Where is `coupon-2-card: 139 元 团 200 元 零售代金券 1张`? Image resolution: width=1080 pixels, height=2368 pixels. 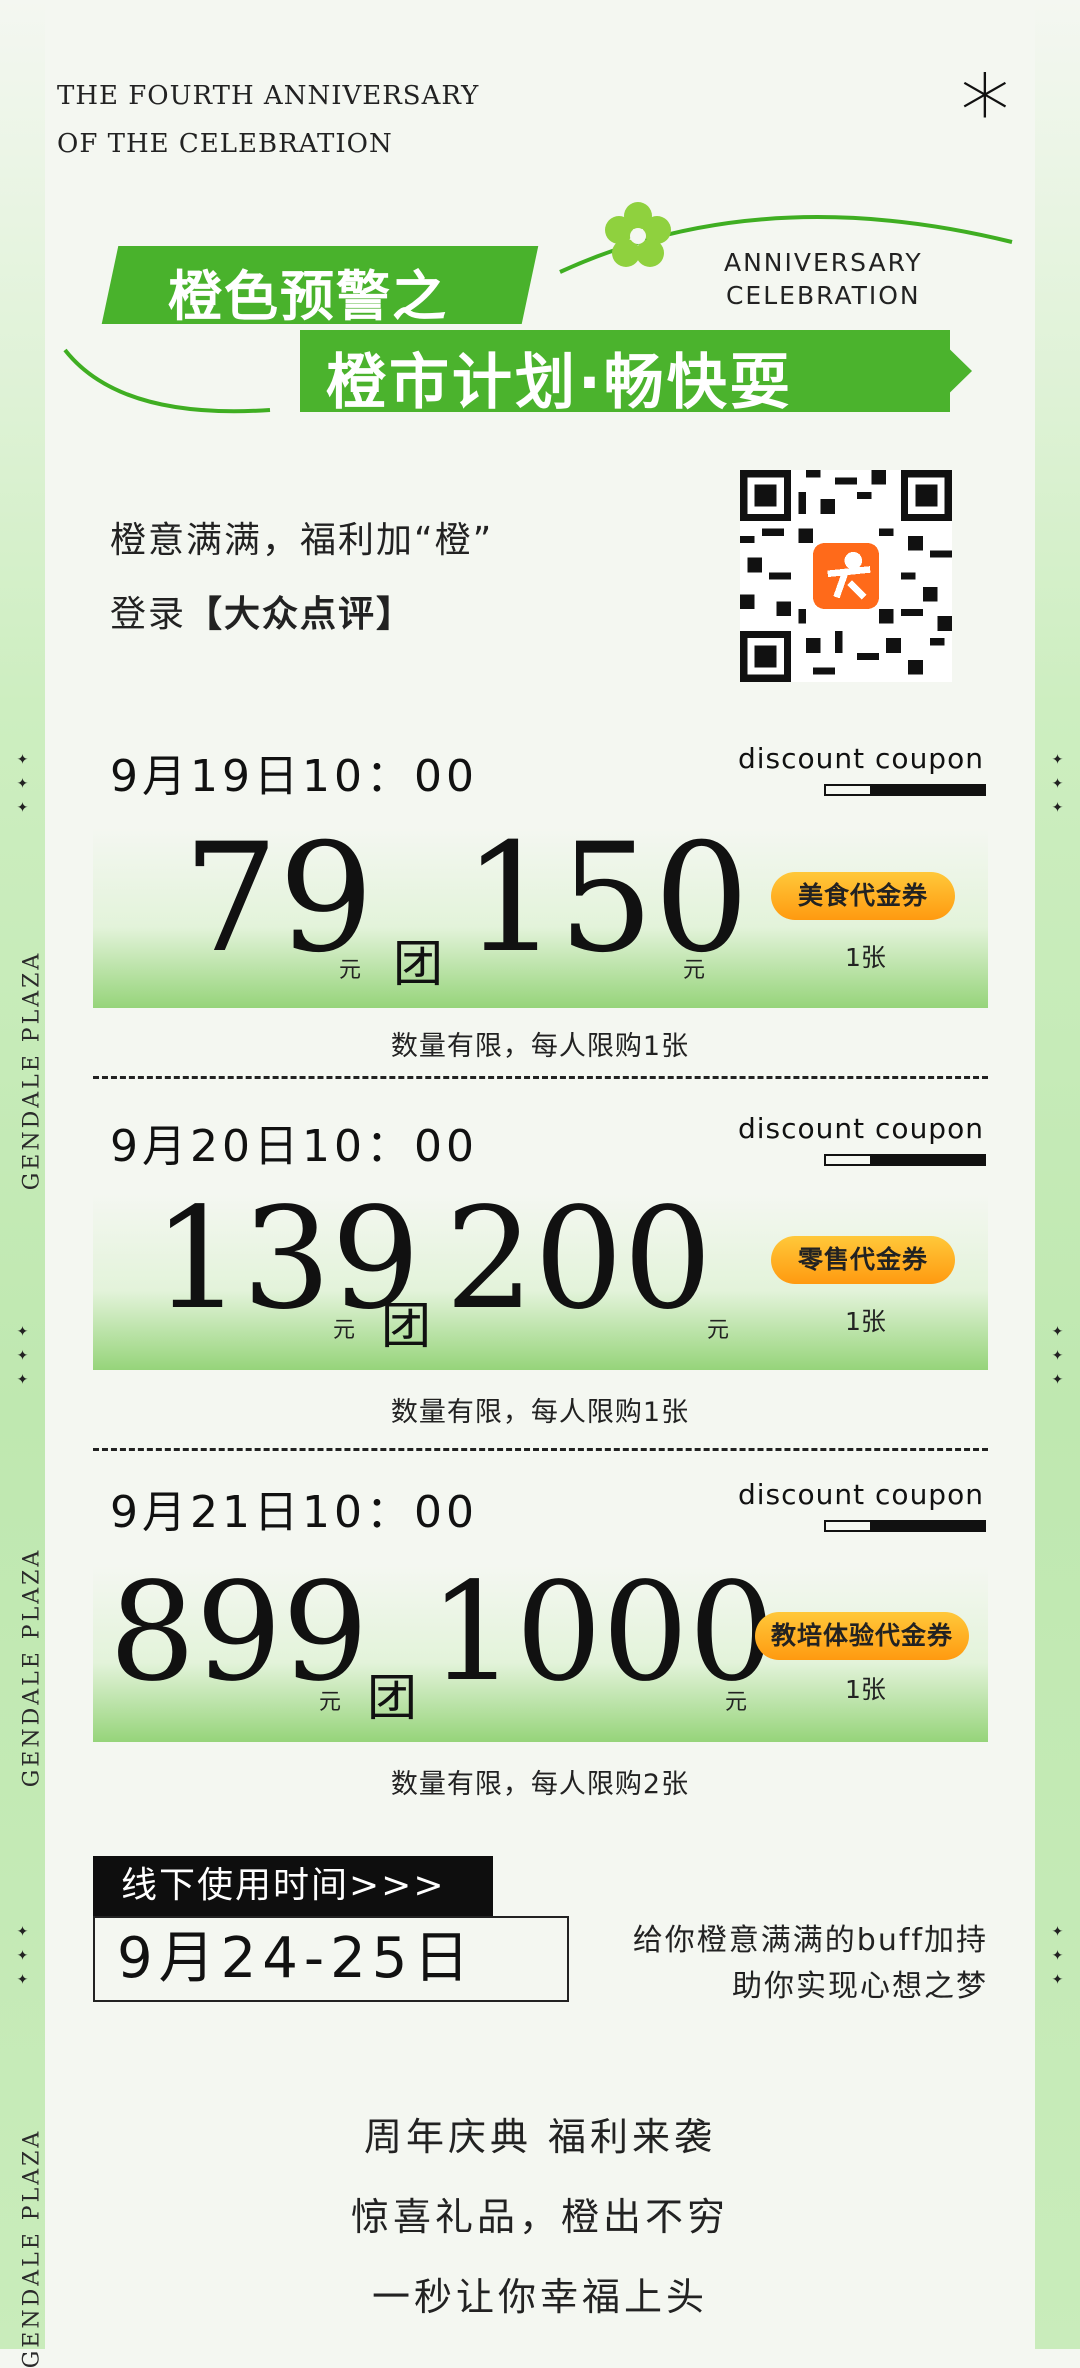 coupon-2-card: 139 元 团 200 元 零售代金券 1张 is located at coordinates (540, 1274).